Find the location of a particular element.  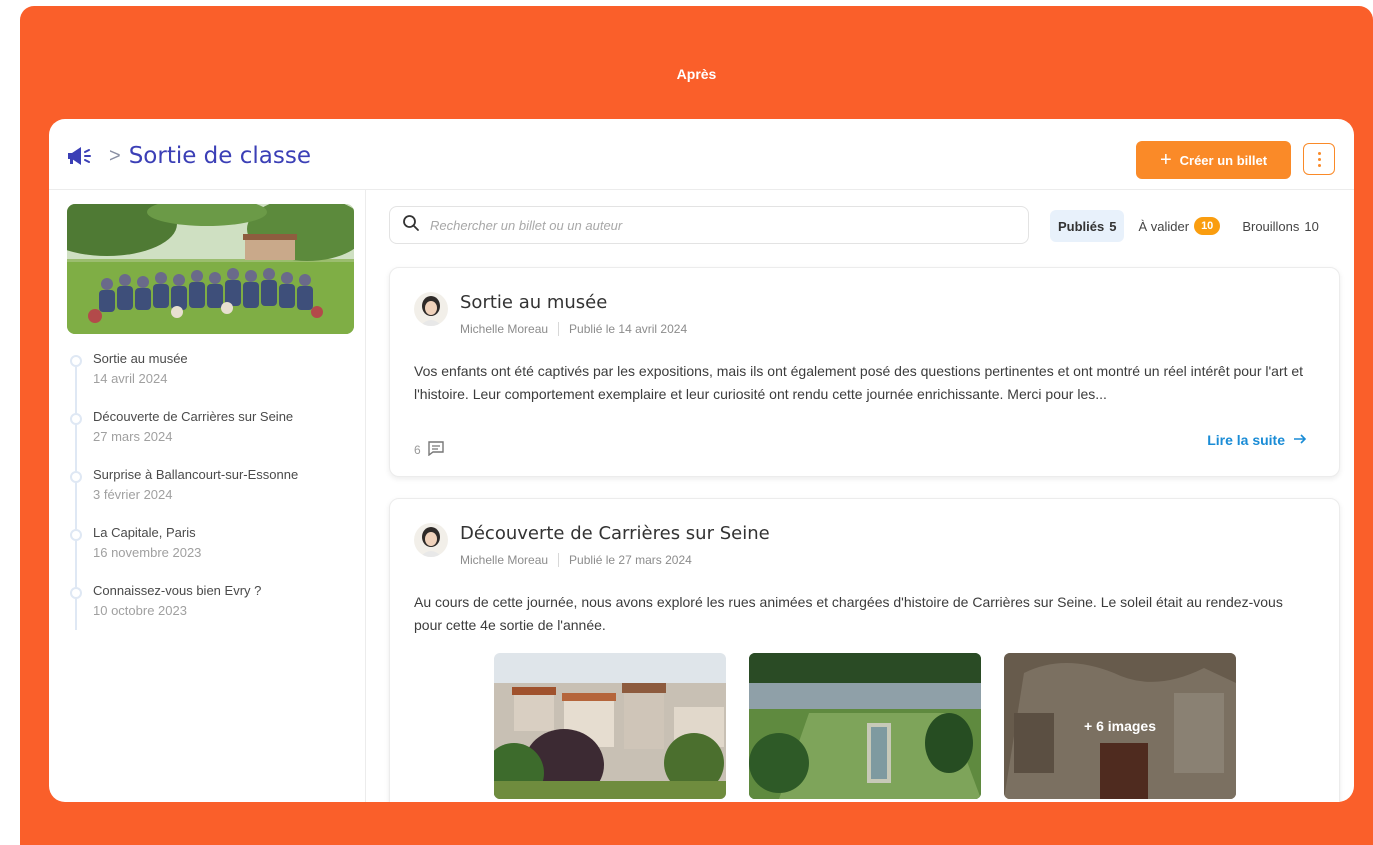

header: > Sortie de classe + Créer un billet is located at coordinates (701, 154).